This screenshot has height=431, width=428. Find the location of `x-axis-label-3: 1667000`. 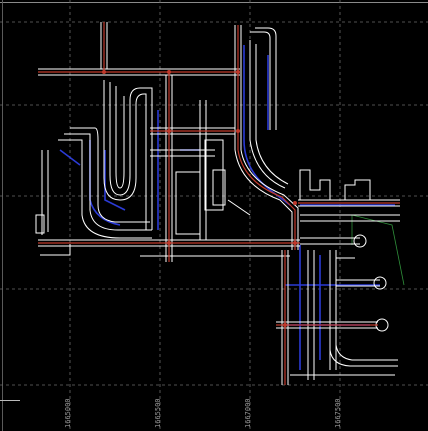

x-axis-label-3: 1667000 is located at coordinates (248, 413).